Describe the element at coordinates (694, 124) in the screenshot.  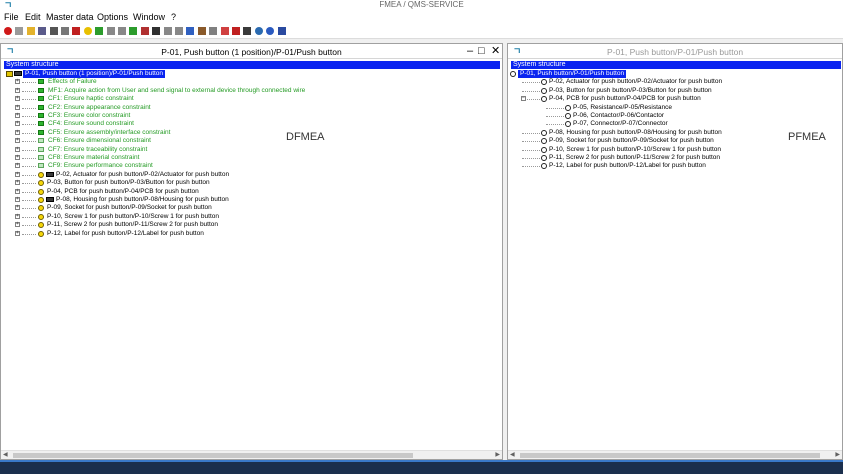
I see `tree-item: P-07, Connector/P-07/Connector` at that location.